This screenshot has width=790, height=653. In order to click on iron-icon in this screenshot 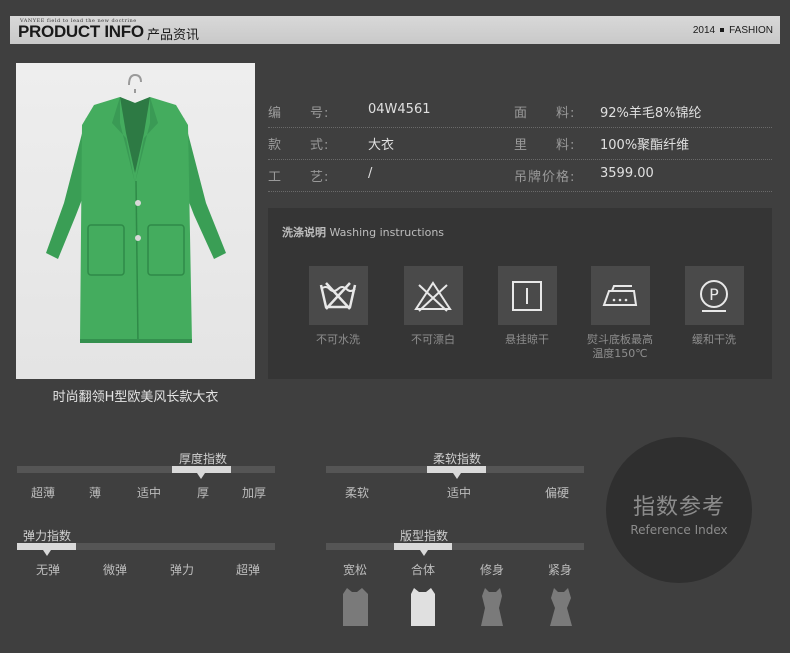, I will do `click(620, 295)`.